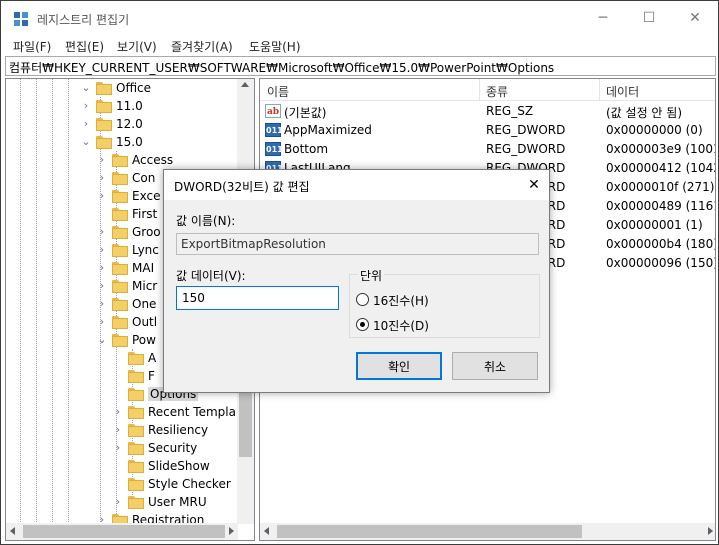 This screenshot has width=719, height=545. I want to click on tree-item-label: Con, so click(143, 178).